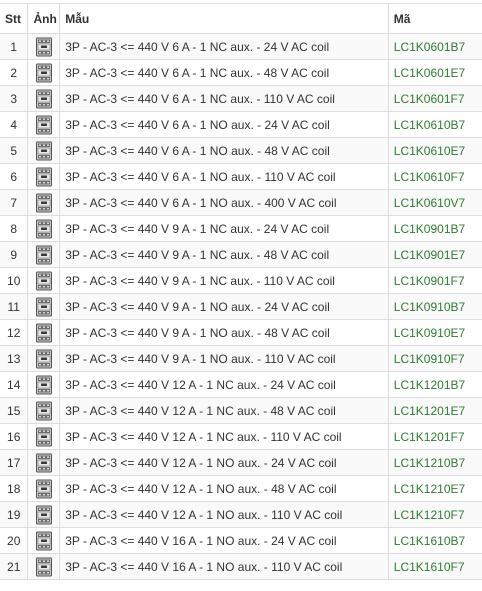  I want to click on row-code: LC1K0901E7, so click(434, 254).